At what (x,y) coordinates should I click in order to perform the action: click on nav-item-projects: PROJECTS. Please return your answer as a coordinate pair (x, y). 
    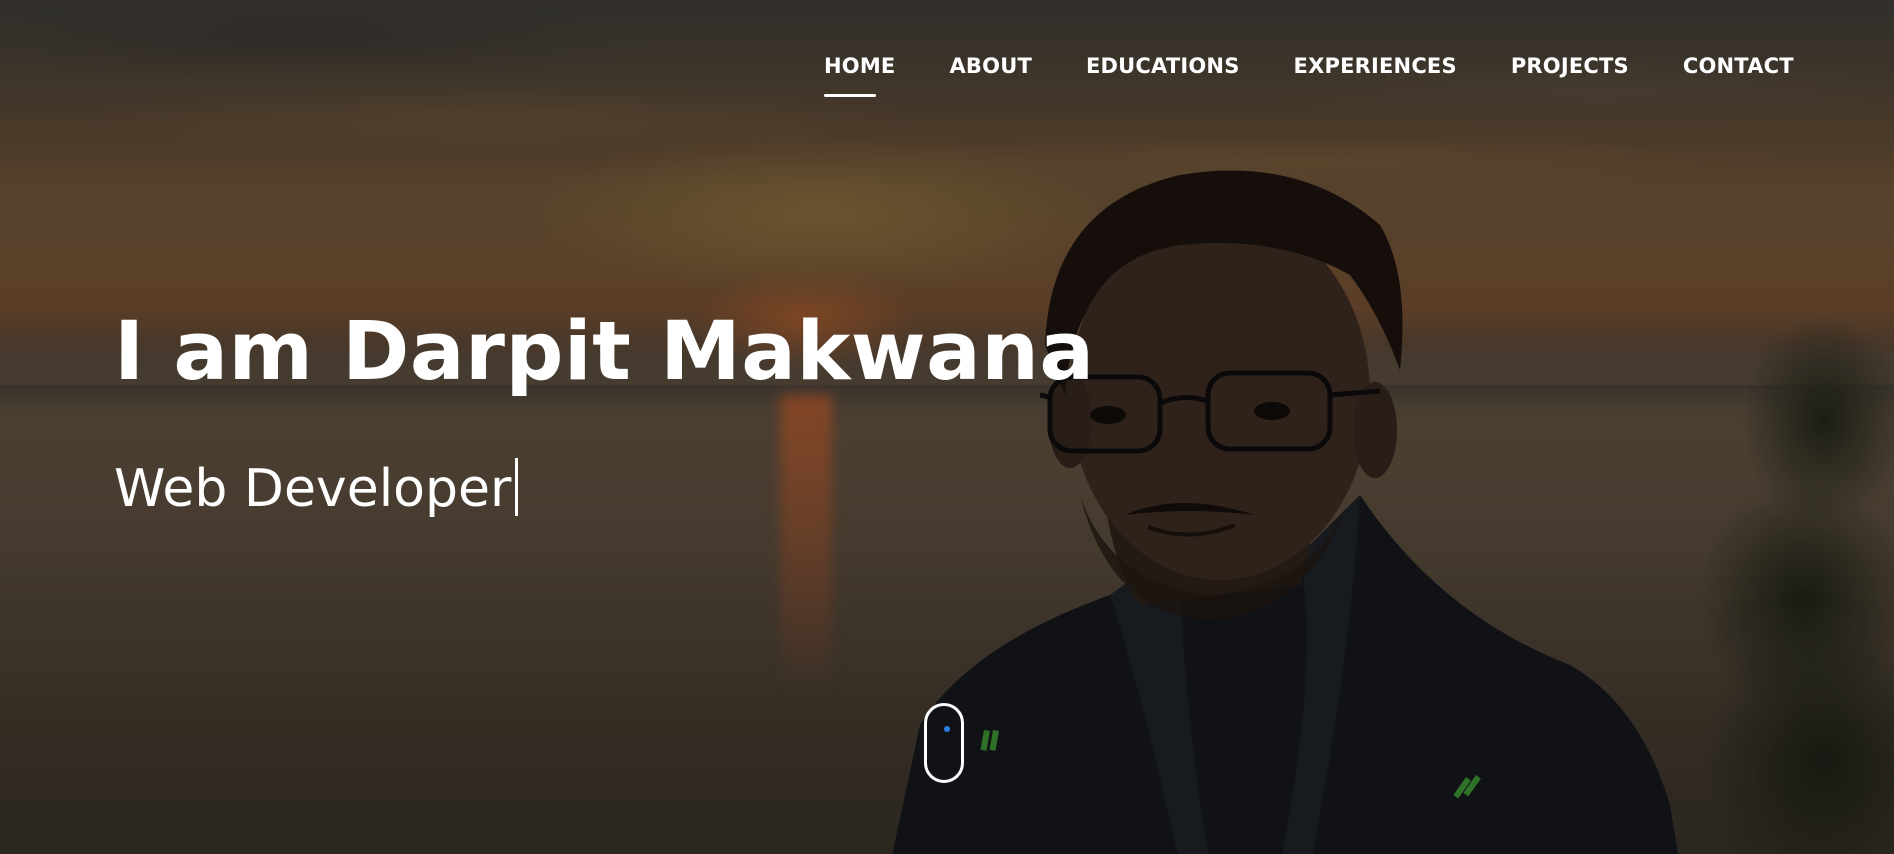
    Looking at the image, I should click on (1570, 66).